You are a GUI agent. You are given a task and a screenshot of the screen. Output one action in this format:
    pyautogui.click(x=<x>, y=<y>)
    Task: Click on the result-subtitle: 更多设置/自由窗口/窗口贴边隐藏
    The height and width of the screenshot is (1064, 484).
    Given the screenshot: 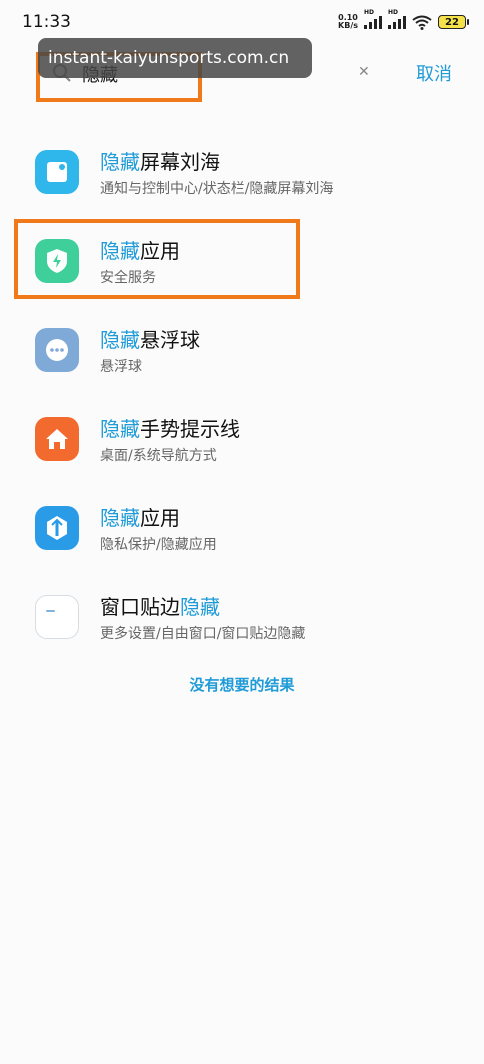 What is the action you would take?
    pyautogui.click(x=203, y=634)
    